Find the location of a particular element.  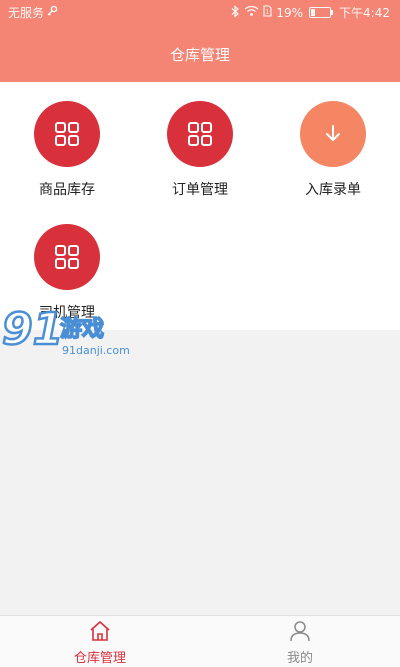

svg-text: 游戏 is located at coordinates (82, 329).